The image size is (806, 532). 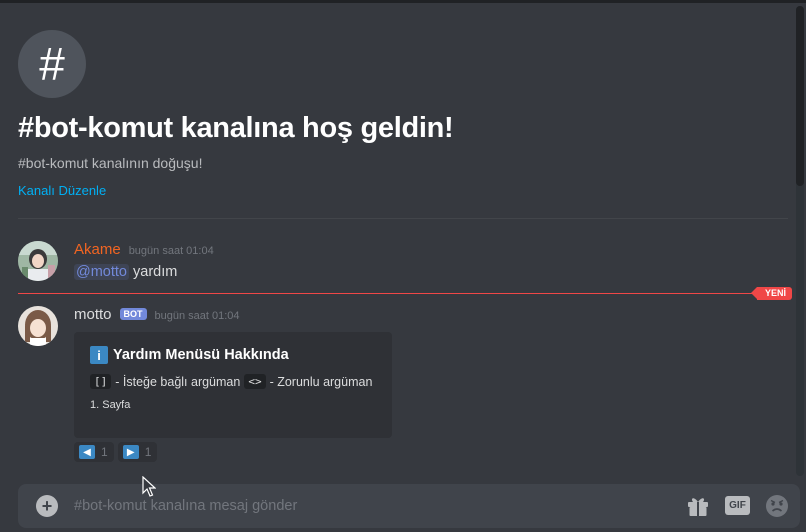 What do you see at coordinates (321, 381) in the screenshot?
I see `text-required: - Zorunlu argüman` at bounding box center [321, 381].